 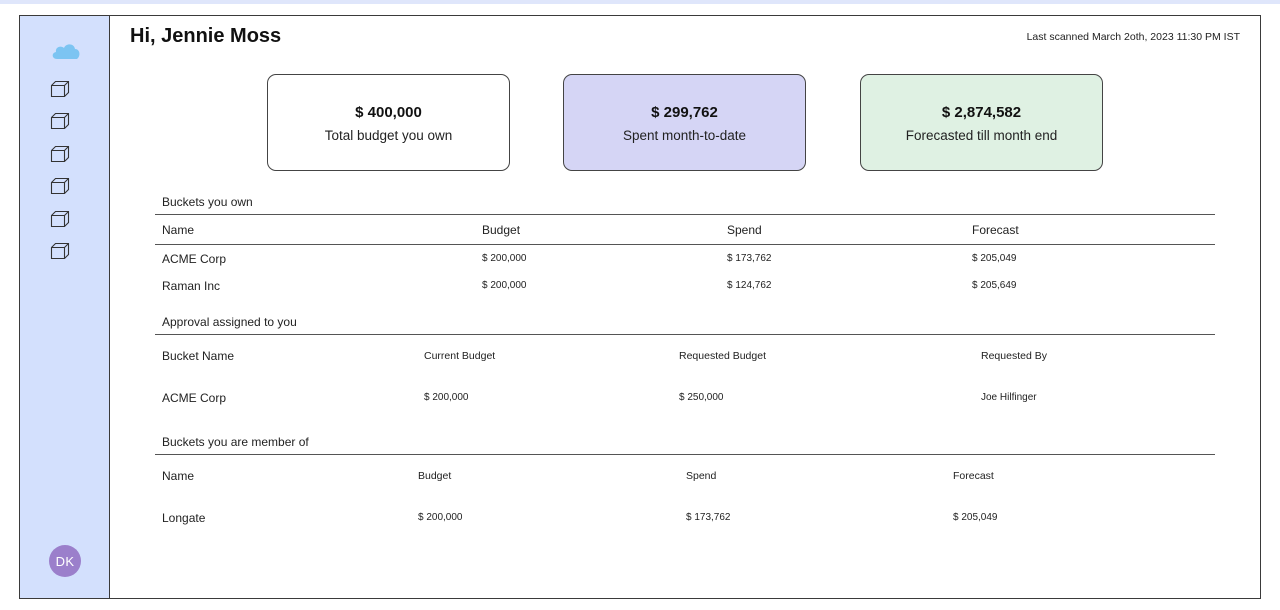 I want to click on column-header-requested-budget: Requested Budget, so click(x=722, y=356).